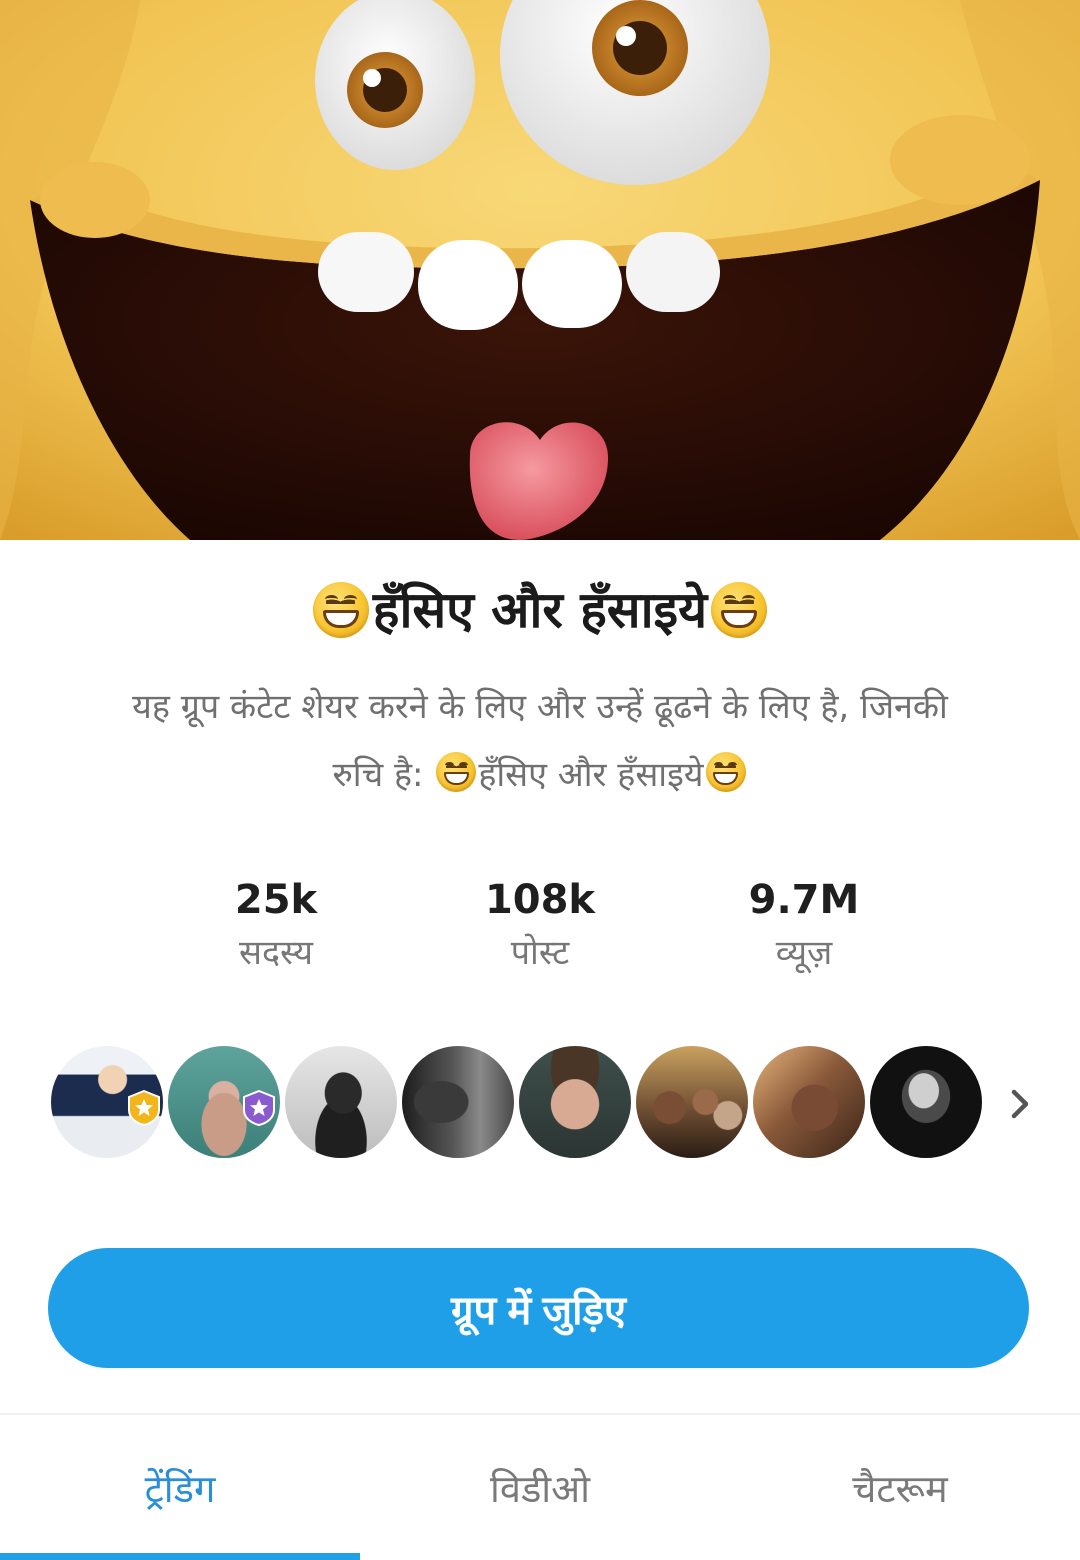  I want to click on active-tab-indicator, so click(180, 1556).